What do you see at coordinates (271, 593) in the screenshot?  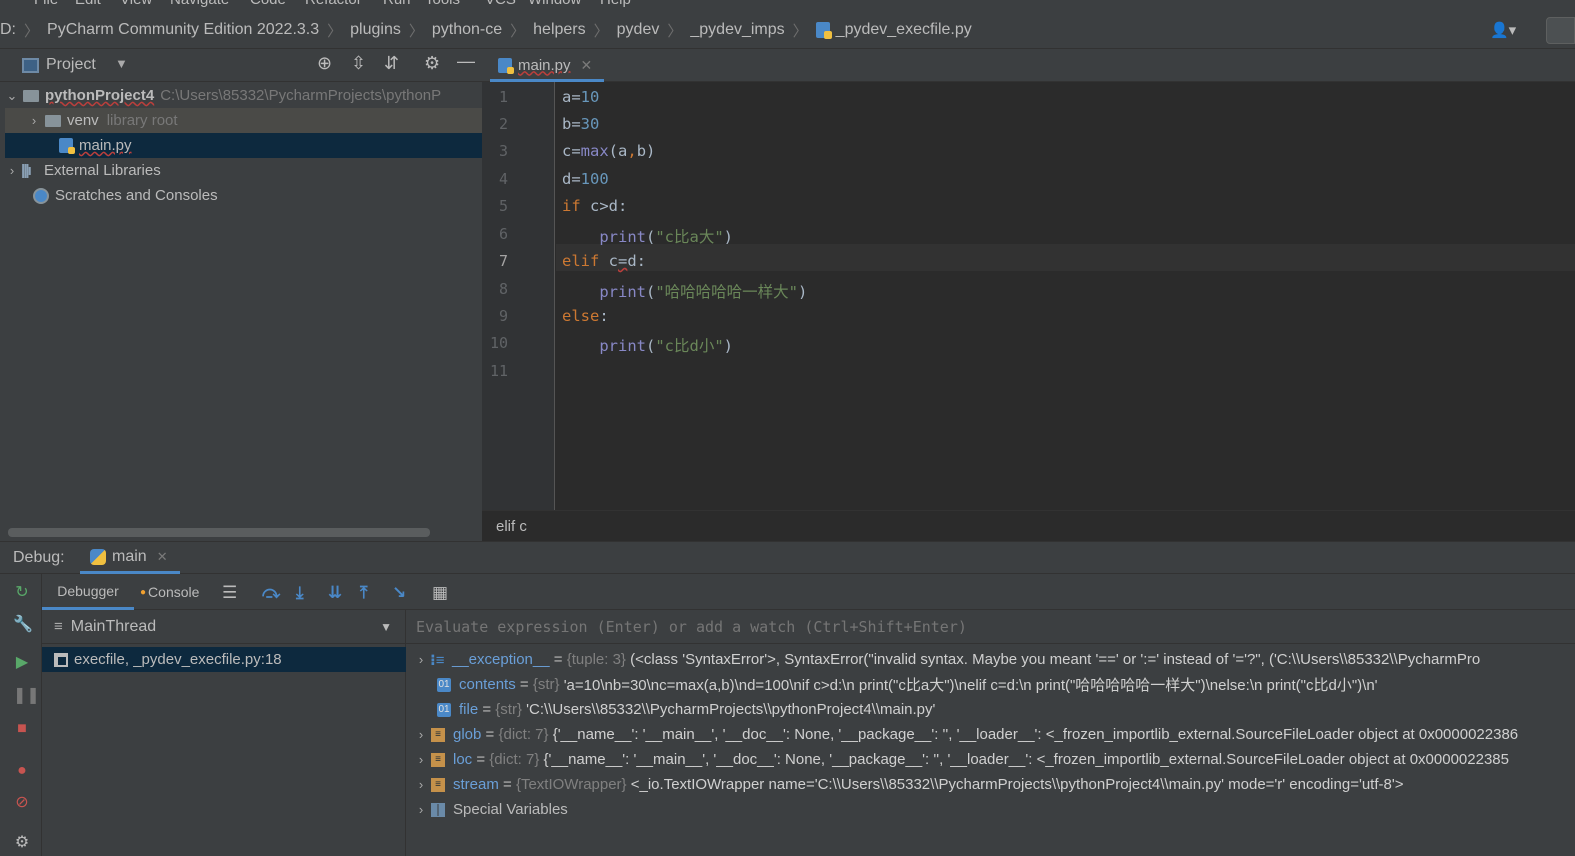 I see `step-over-icon: ⤼` at bounding box center [271, 593].